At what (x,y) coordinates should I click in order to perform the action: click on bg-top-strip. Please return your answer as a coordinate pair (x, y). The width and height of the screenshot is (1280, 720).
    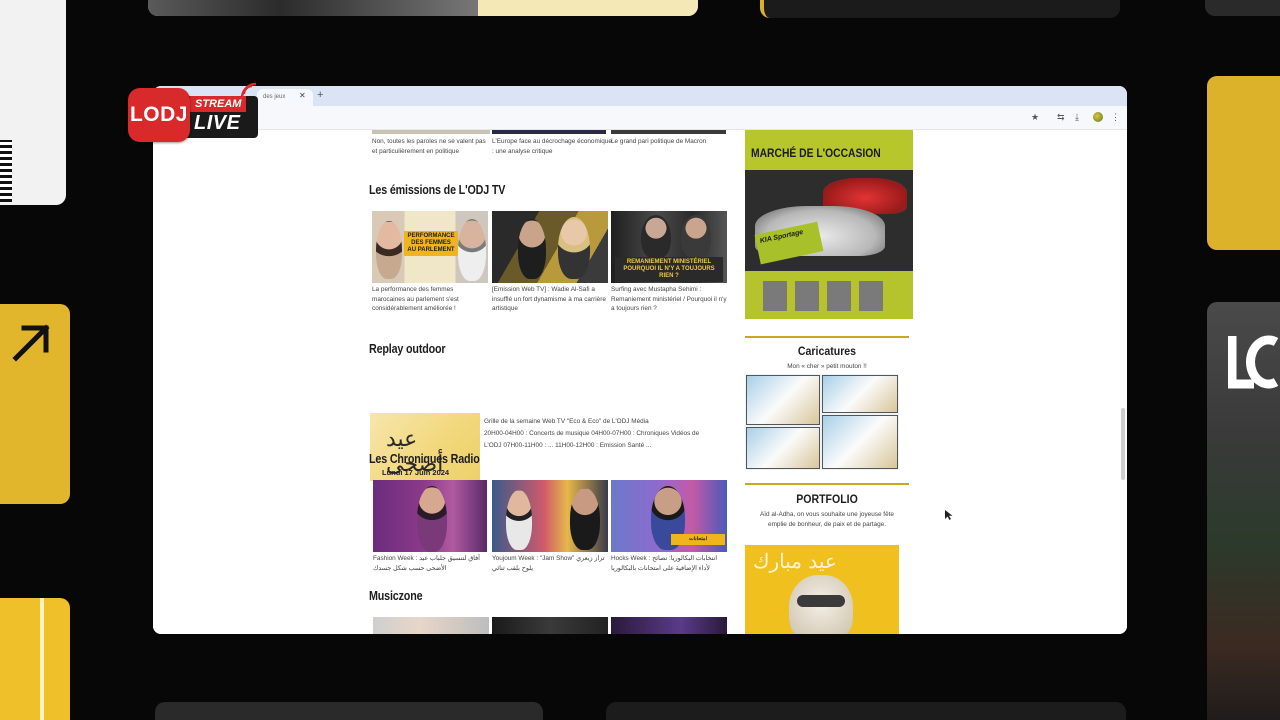
    Looking at the image, I should click on (423, 8).